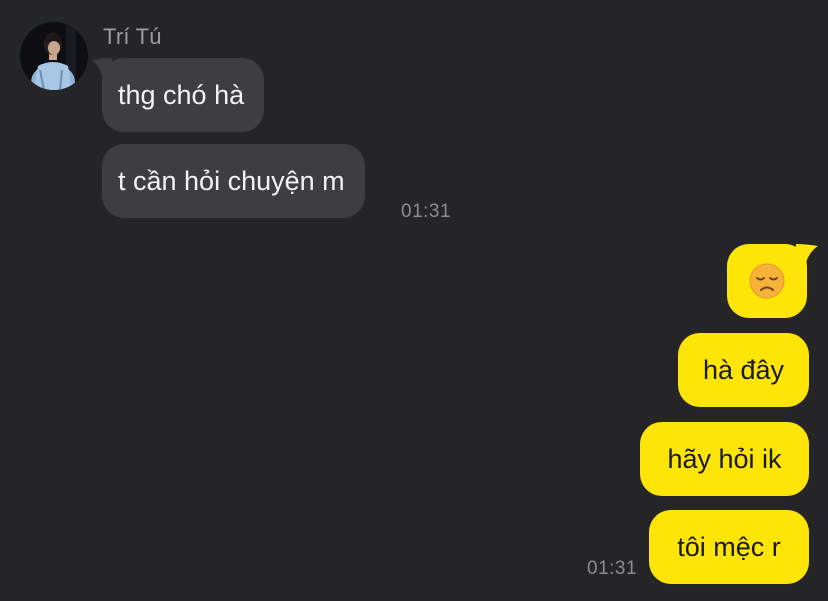 The width and height of the screenshot is (828, 601). What do you see at coordinates (426, 211) in the screenshot?
I see `incoming-message-time: 01:31` at bounding box center [426, 211].